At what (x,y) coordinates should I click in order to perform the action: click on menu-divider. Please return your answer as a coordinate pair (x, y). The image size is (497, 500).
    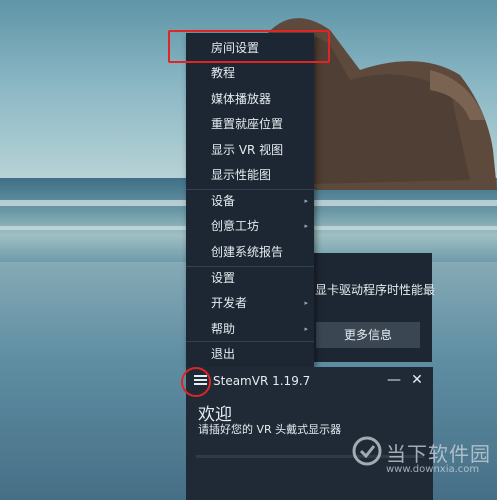
    Looking at the image, I should click on (250, 341).